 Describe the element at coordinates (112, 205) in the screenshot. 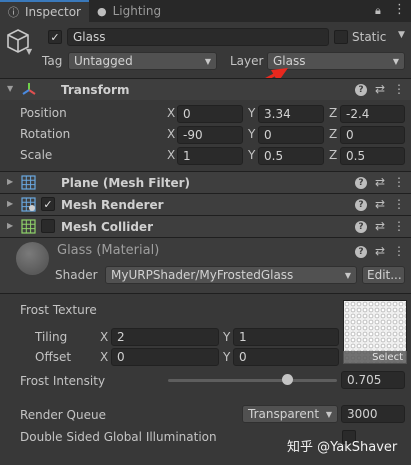

I see `mesh-renderer-title: Mesh Renderer` at that location.